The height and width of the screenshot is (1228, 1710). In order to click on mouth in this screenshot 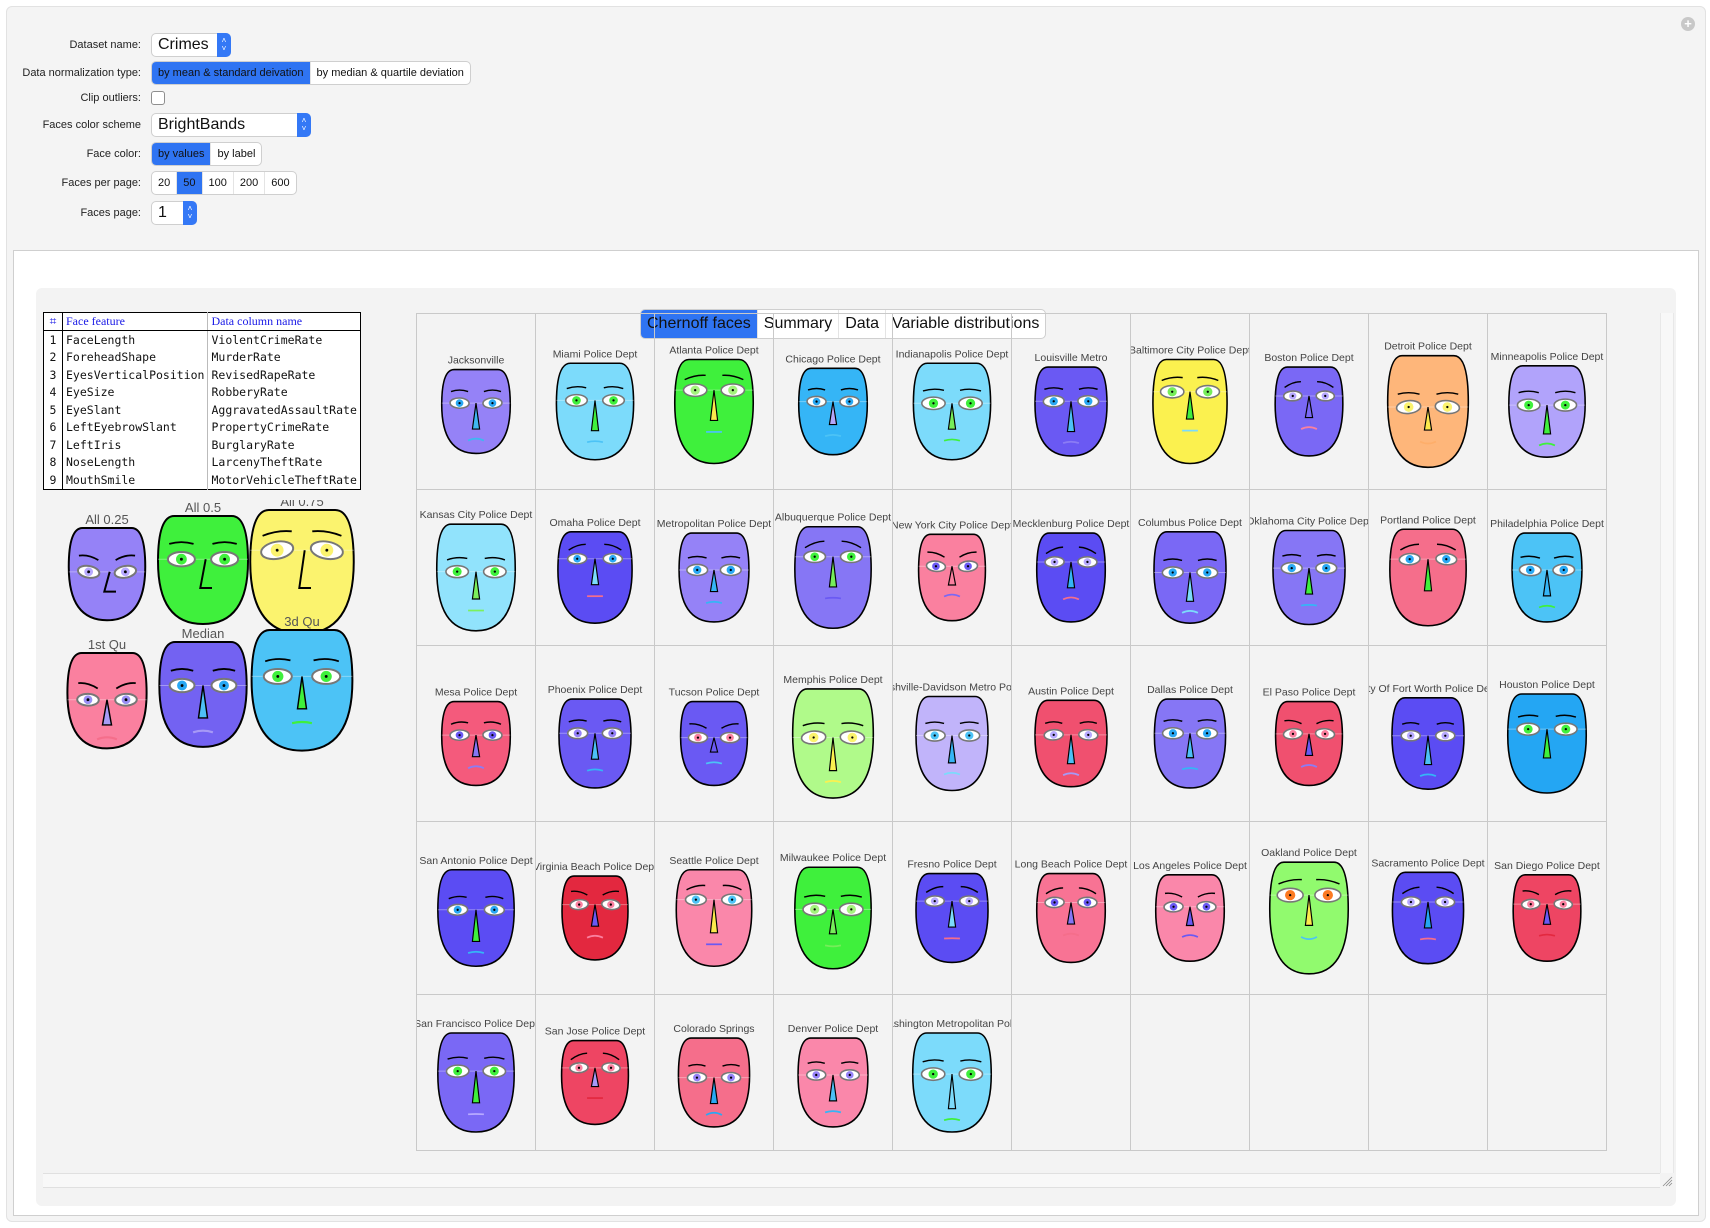, I will do `click(833, 598)`.